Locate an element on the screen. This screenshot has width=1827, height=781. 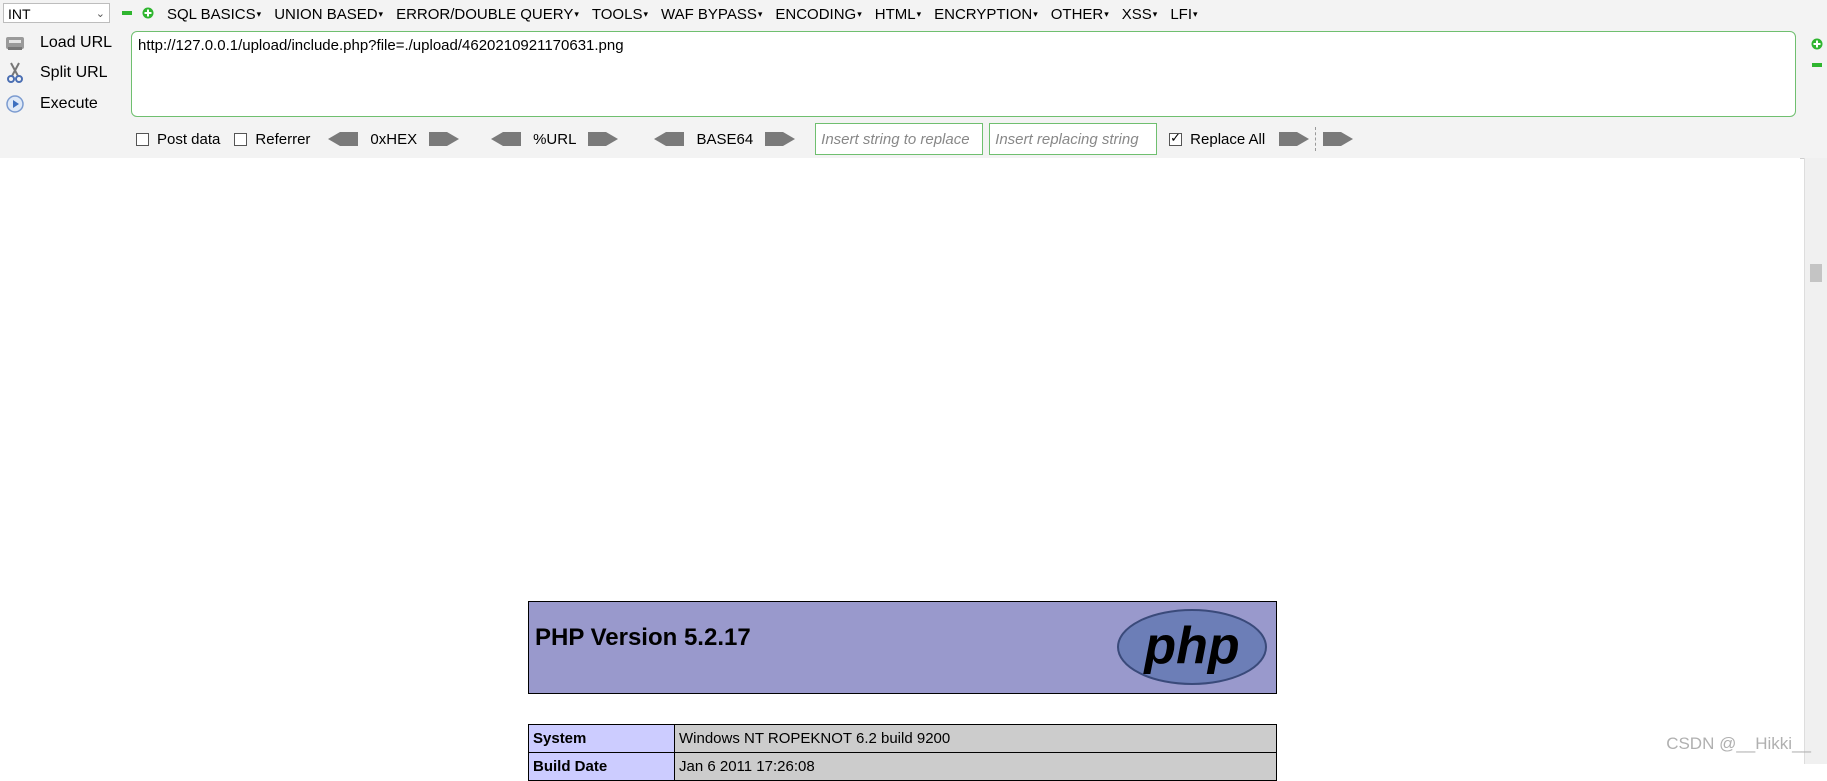
post-data-checkbox: Post data is located at coordinates (178, 139).